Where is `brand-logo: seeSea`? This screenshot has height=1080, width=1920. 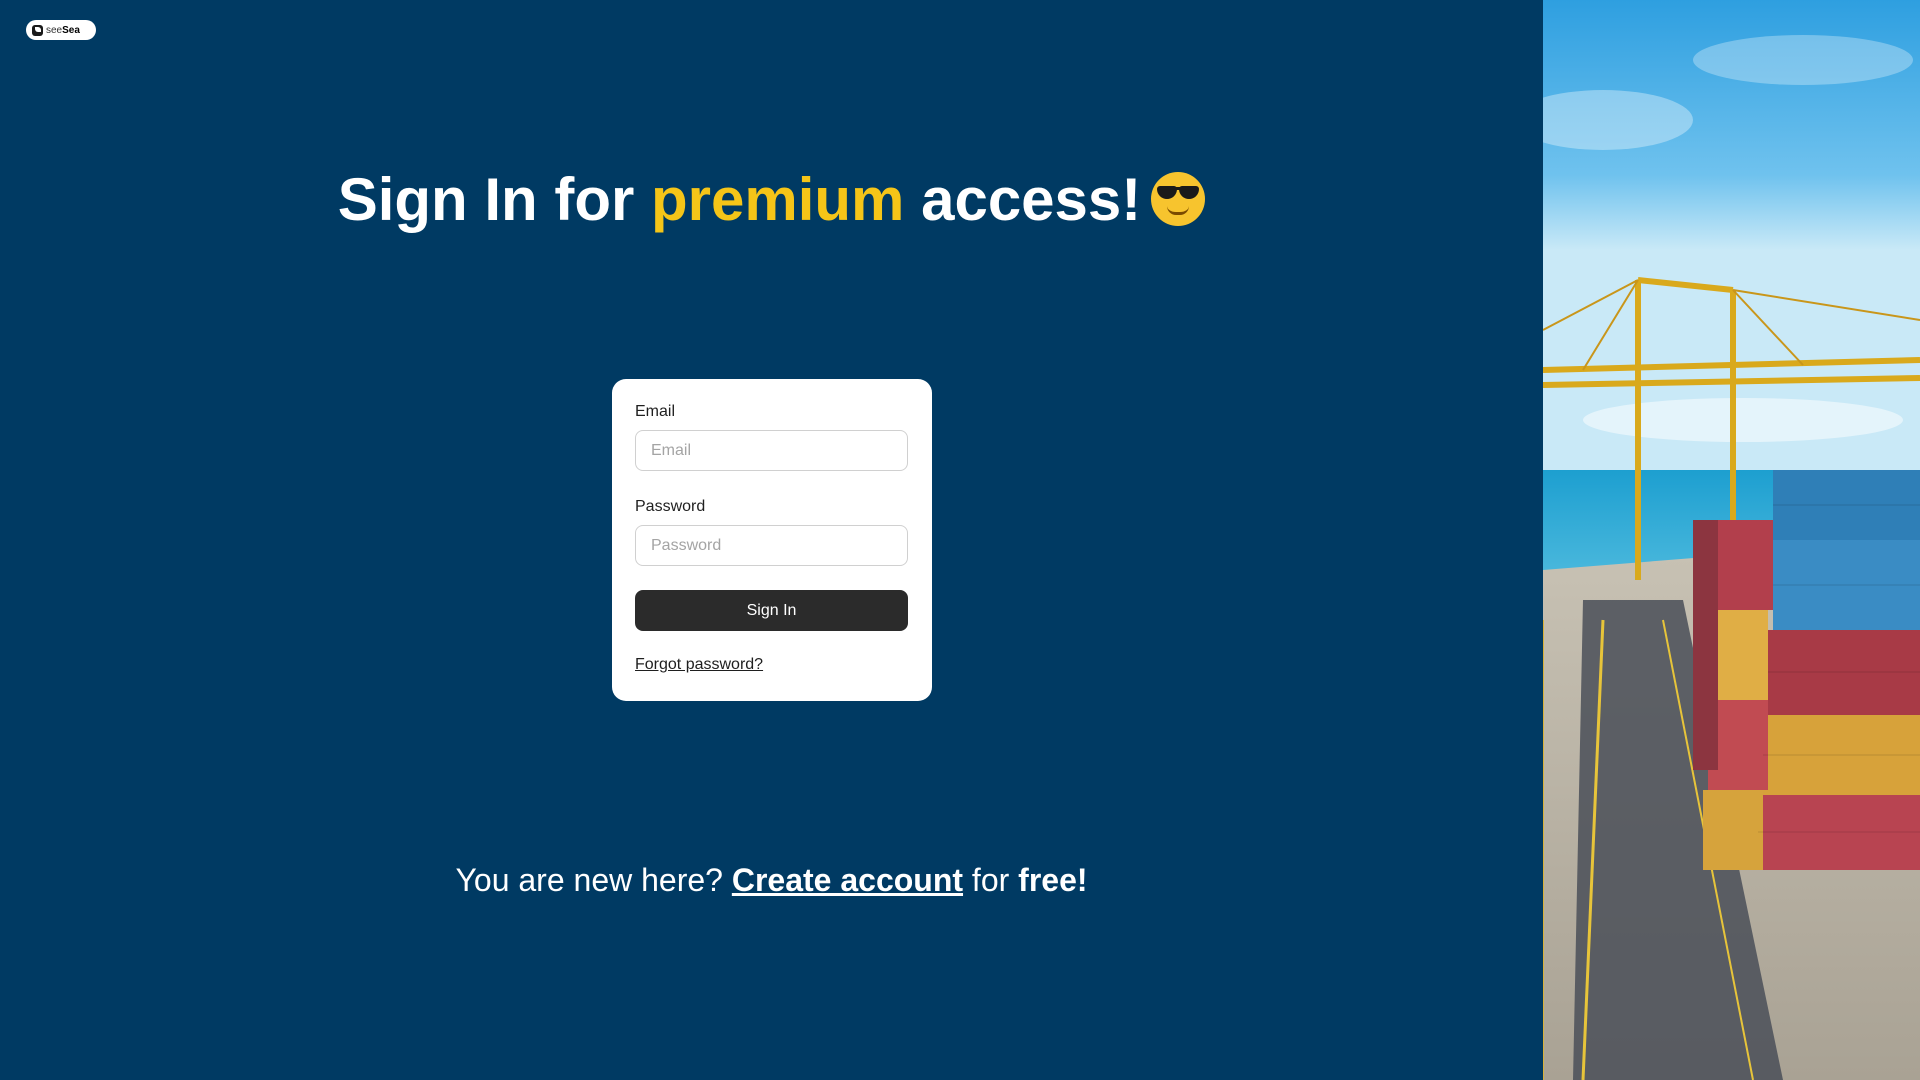
brand-logo: seeSea is located at coordinates (61, 30).